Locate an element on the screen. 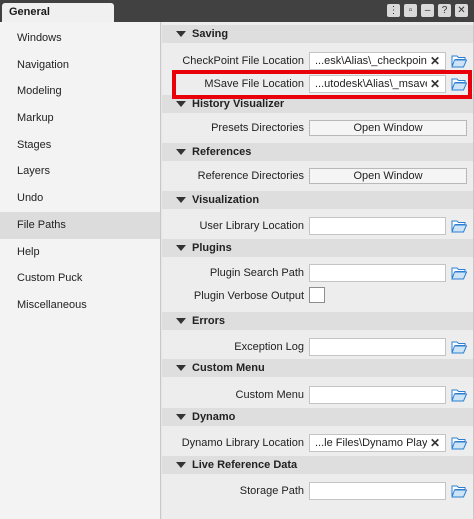 The width and height of the screenshot is (474, 519). section-live-reference-data: Live Reference Data is located at coordinates (318, 465).